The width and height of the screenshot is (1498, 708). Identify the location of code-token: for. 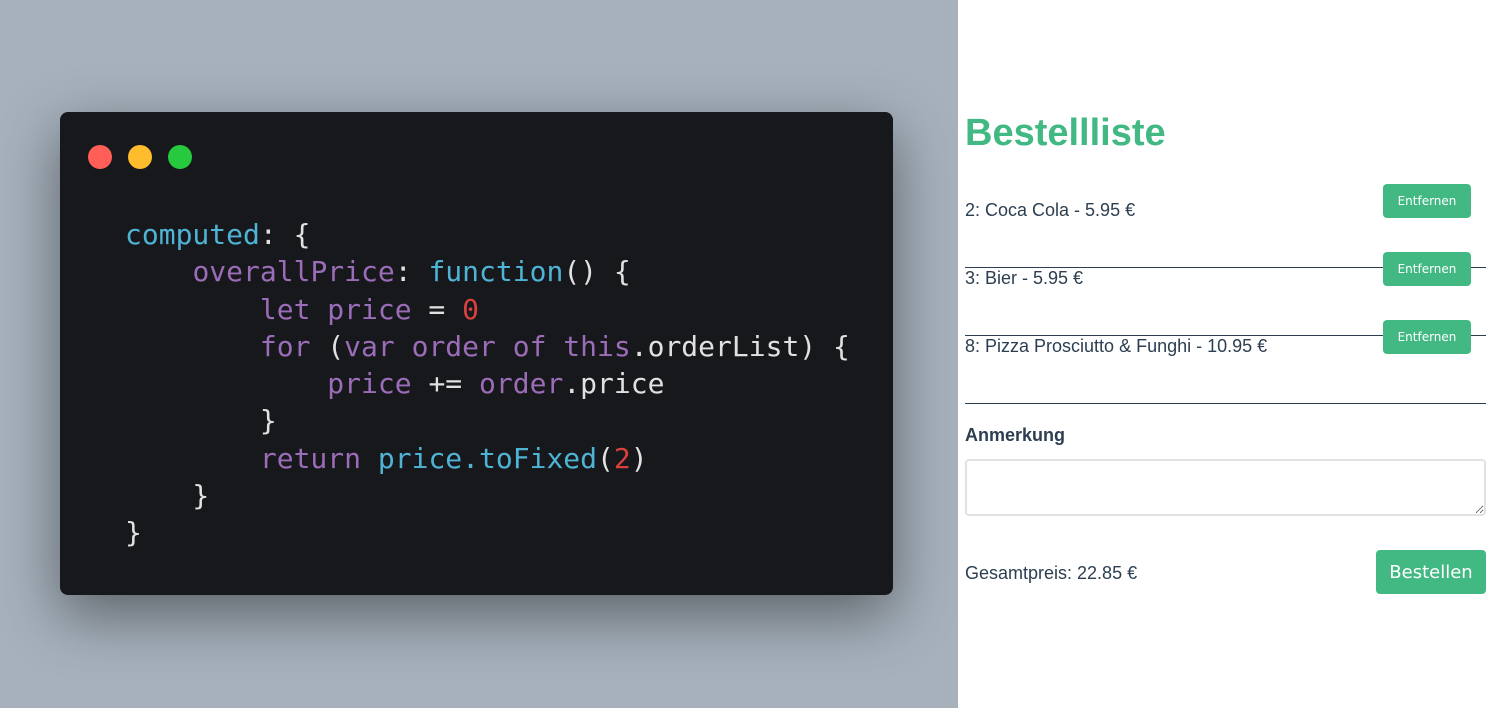
(285, 346).